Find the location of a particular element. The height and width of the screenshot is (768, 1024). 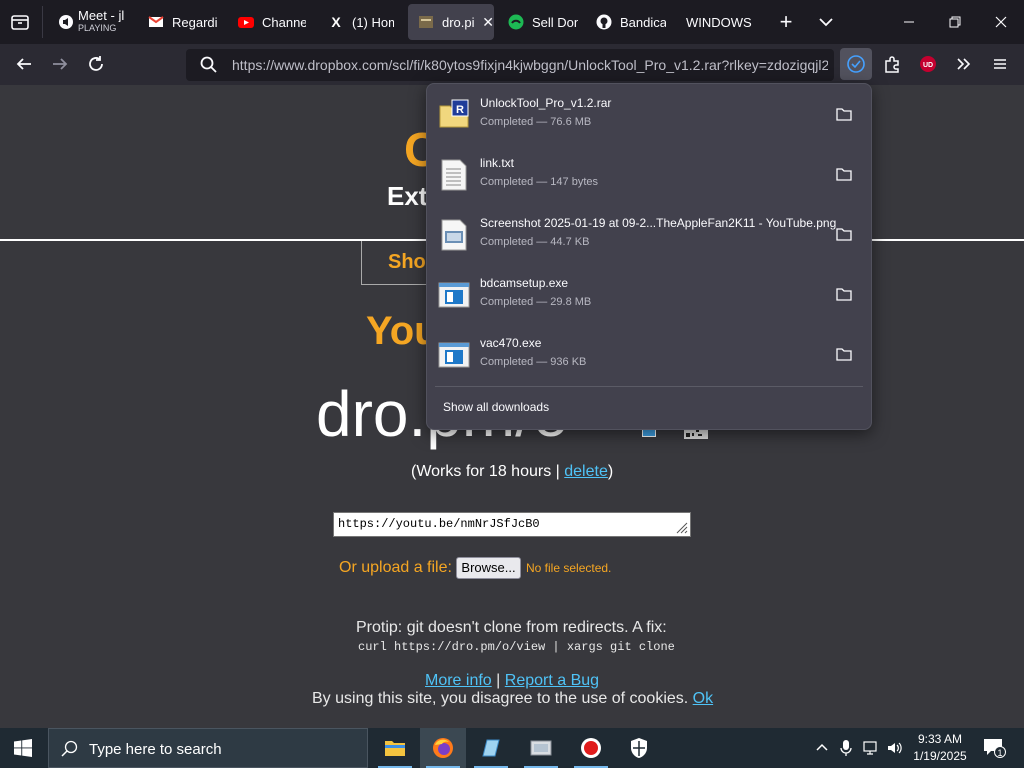

tab-meet: Meet - jl PLAYING is located at coordinates (94, 22).